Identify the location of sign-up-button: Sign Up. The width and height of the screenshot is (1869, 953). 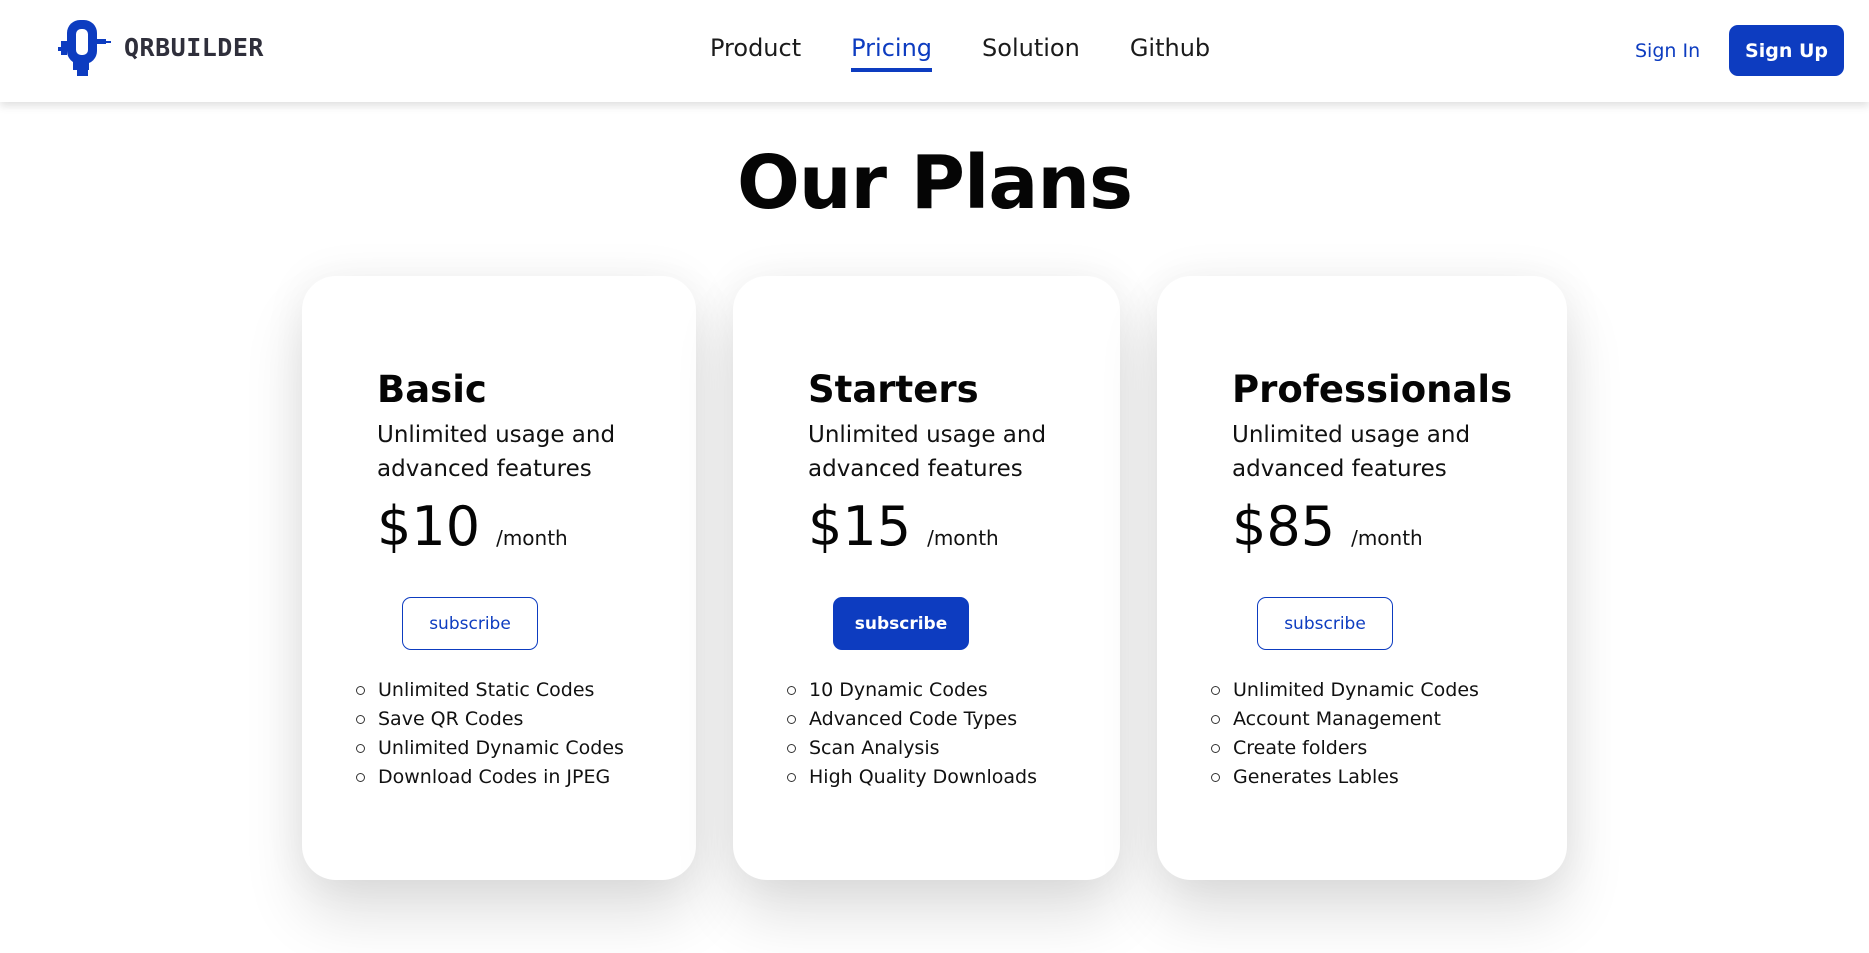
(1786, 50).